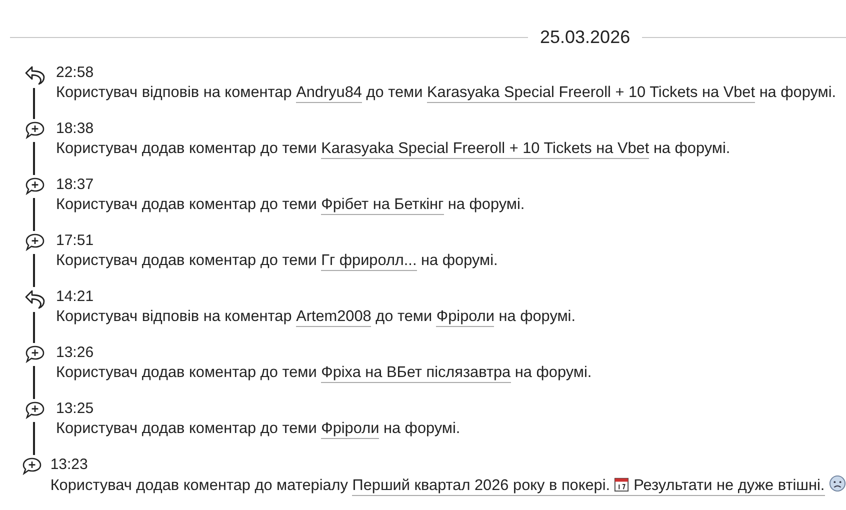 Image resolution: width=846 pixels, height=510 pixels. I want to click on event-description: Користувач додав коментар до теми Фріха на ВБет післязавтра на форумі., so click(324, 373).